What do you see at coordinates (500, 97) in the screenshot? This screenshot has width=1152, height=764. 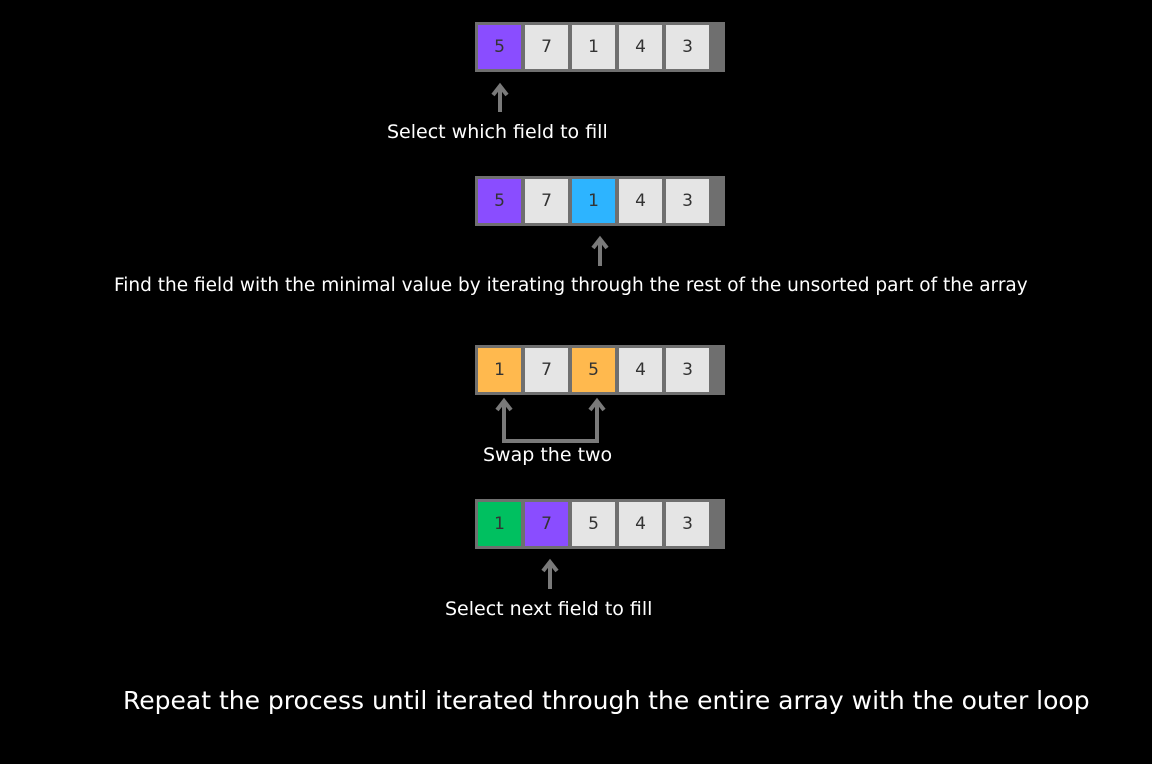 I see `step-1-arrow-icon` at bounding box center [500, 97].